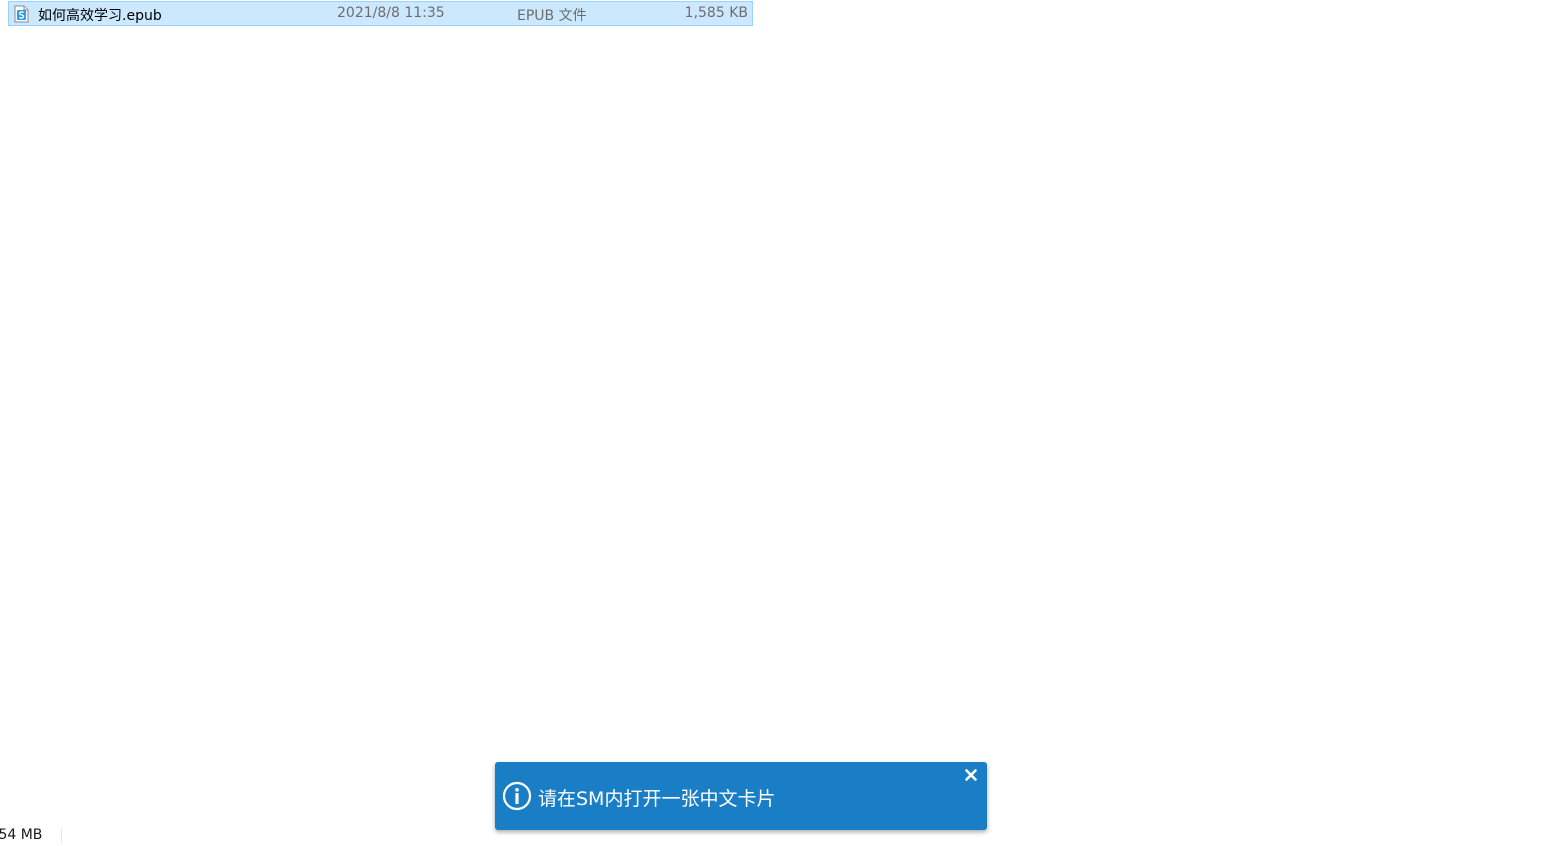 The height and width of the screenshot is (846, 1547). I want to click on close-icon, so click(971, 775).